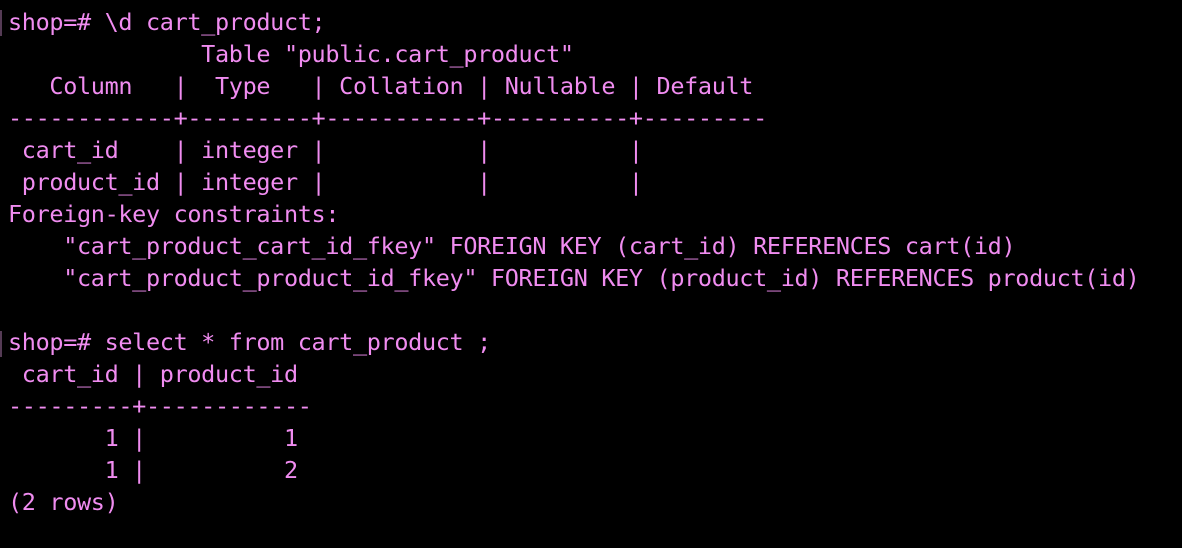  I want to click on terminal-line-fk-heading: Foreign-key constraints:, so click(174, 214).